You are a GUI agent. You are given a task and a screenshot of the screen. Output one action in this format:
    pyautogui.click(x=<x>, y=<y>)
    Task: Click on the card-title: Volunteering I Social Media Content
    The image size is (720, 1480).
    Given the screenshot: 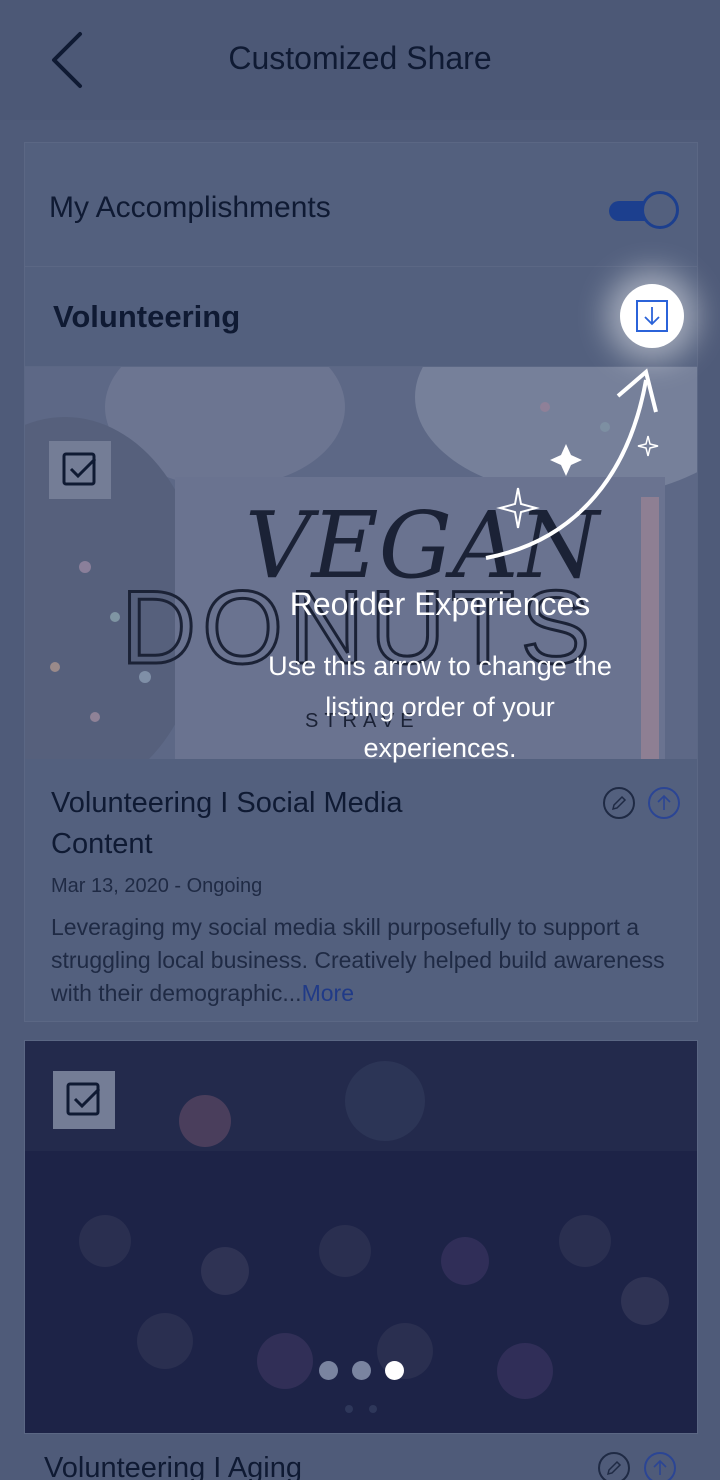 What is the action you would take?
    pyautogui.click(x=227, y=823)
    